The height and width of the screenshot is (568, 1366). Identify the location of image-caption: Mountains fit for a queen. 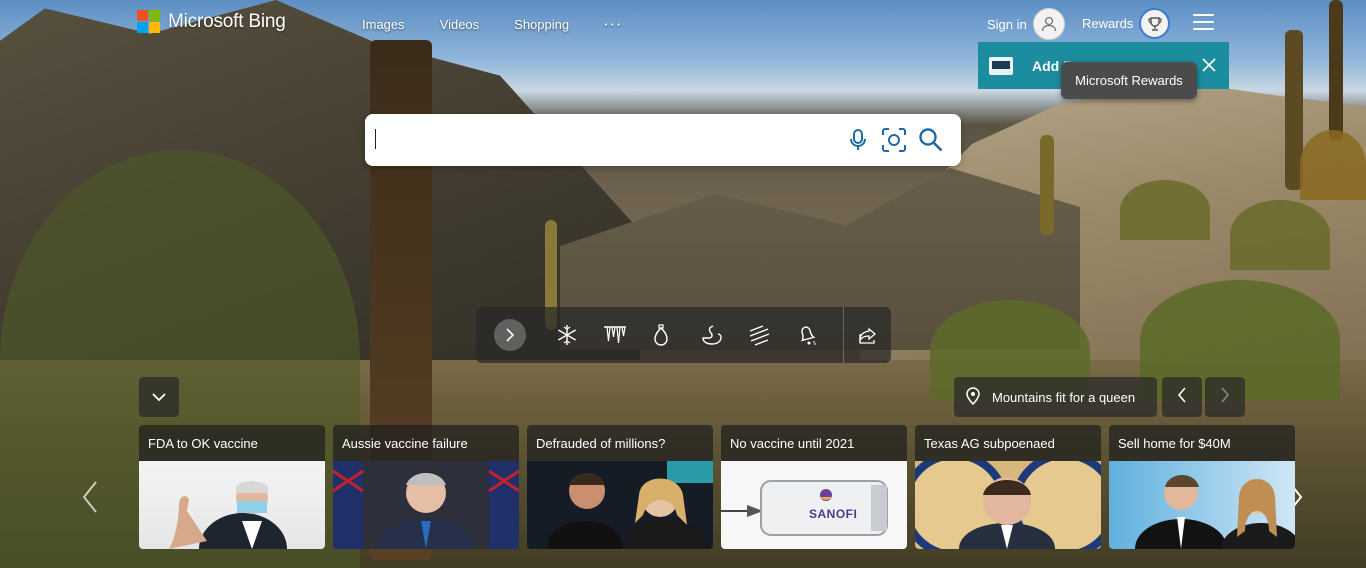
(1055, 397).